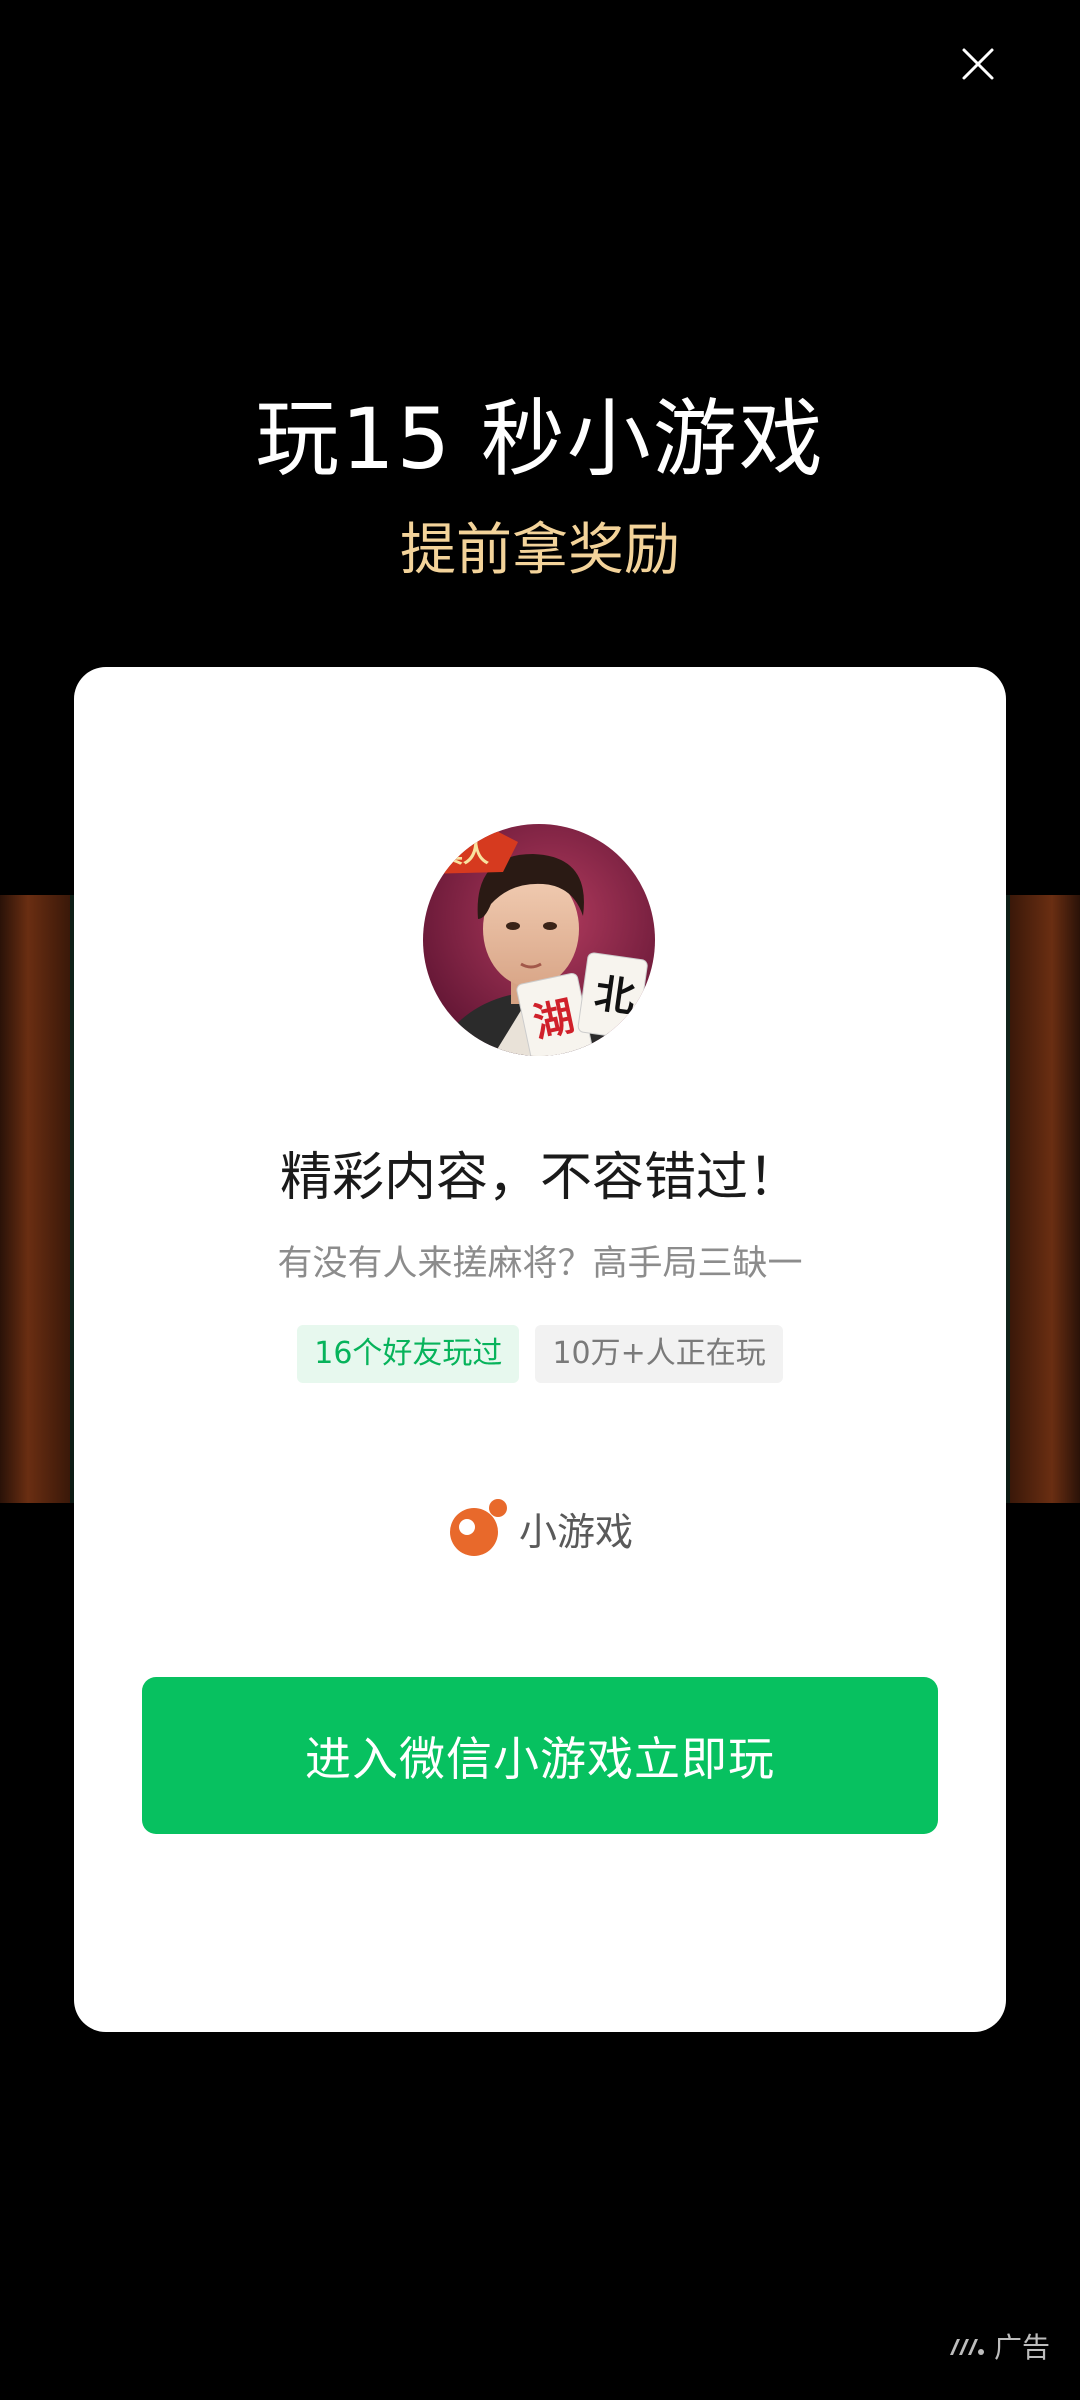  I want to click on minigame-brand: 小游戏, so click(540, 1528).